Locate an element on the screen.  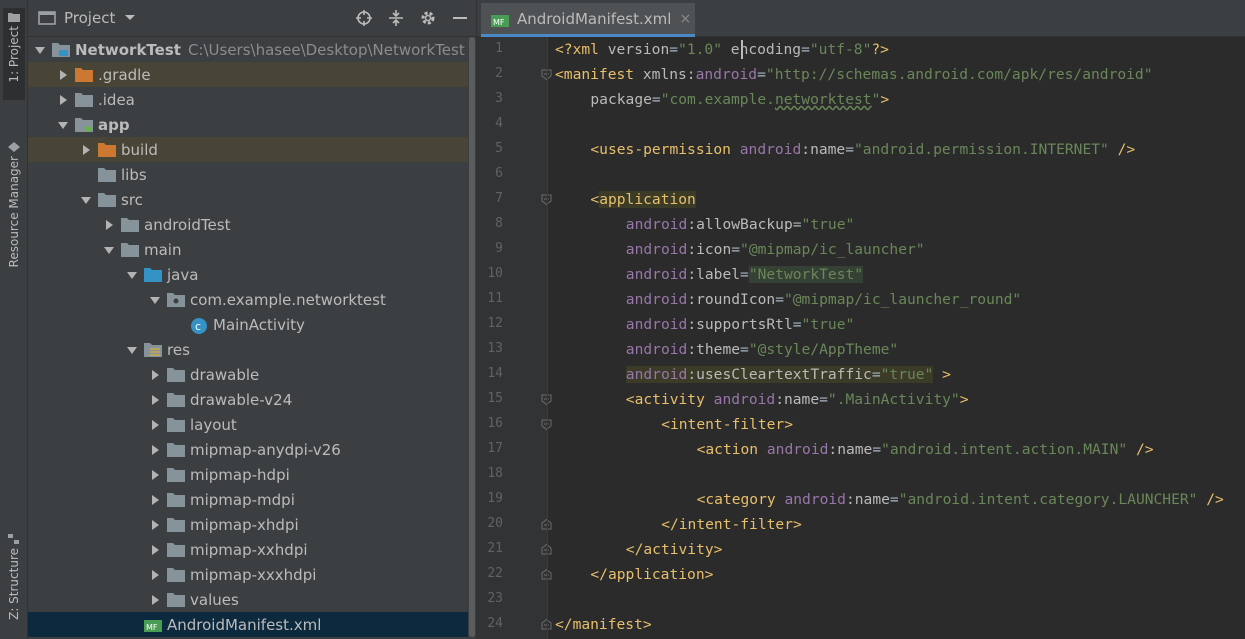
line-number: 13 is located at coordinates (495, 348).